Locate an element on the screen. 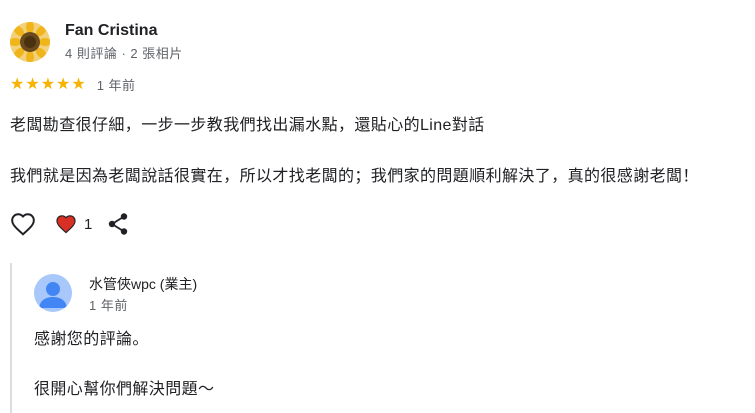 The width and height of the screenshot is (755, 413). owner-avatar is located at coordinates (53, 293).